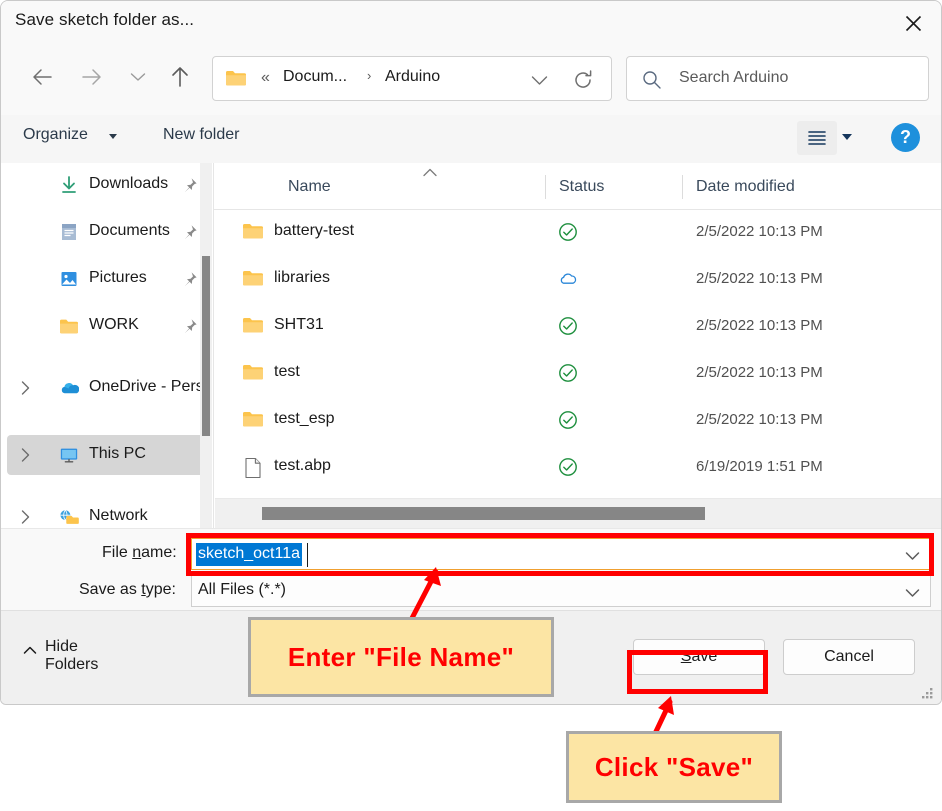  I want to click on address-chevron-down-icon, so click(539, 80).